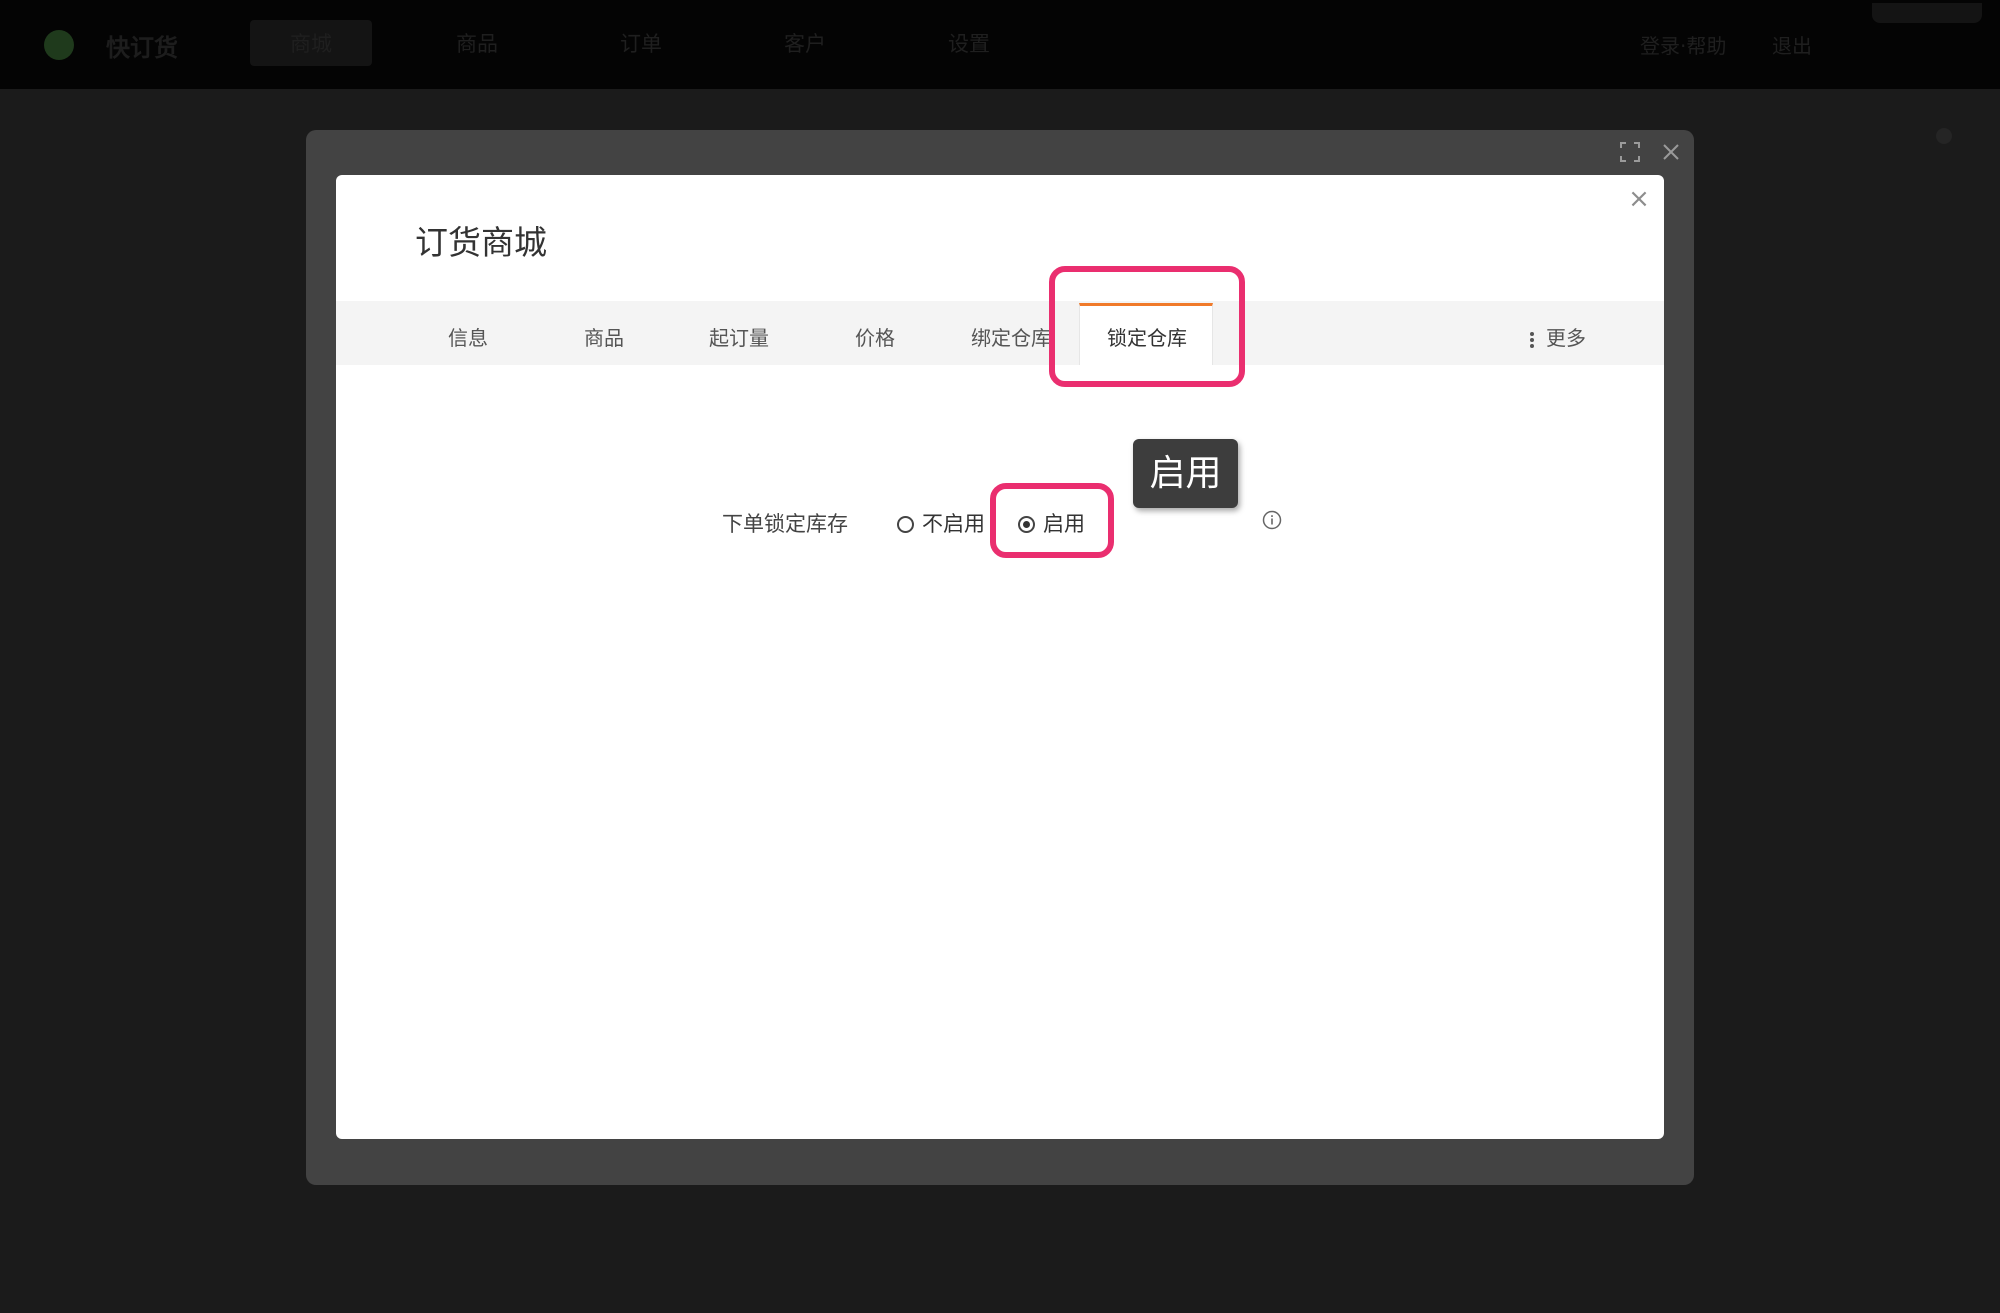 Image resolution: width=2000 pixels, height=1313 pixels. I want to click on expand-icon, so click(1630, 152).